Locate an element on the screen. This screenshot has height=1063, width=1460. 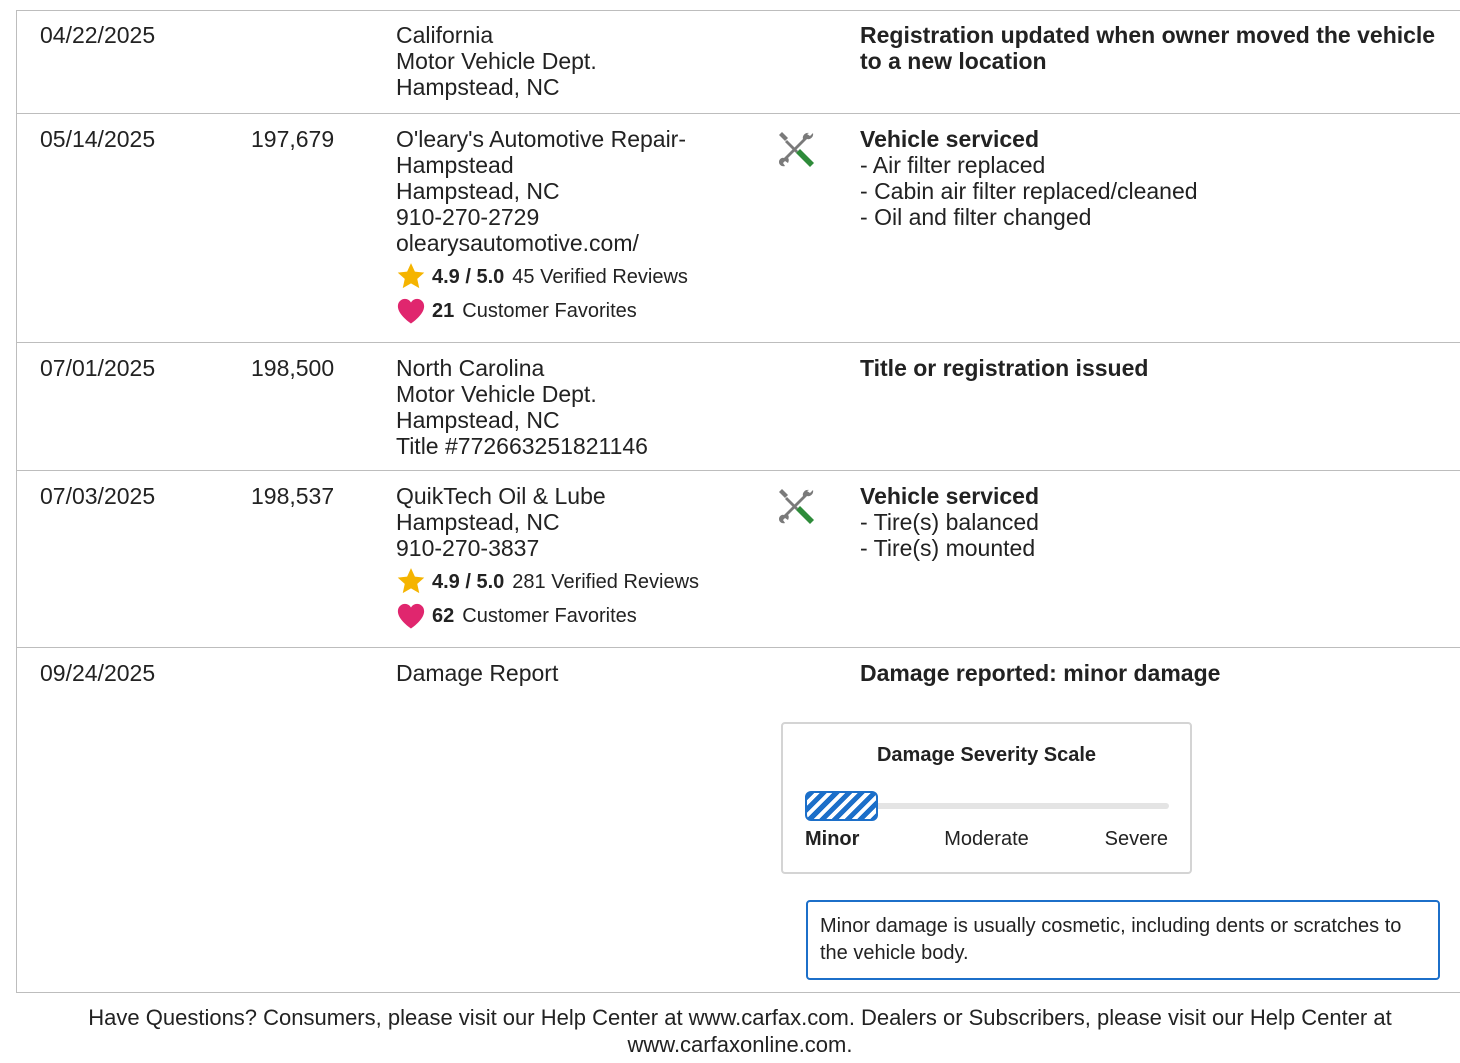
record-odometer: 197,679 is located at coordinates (293, 139).